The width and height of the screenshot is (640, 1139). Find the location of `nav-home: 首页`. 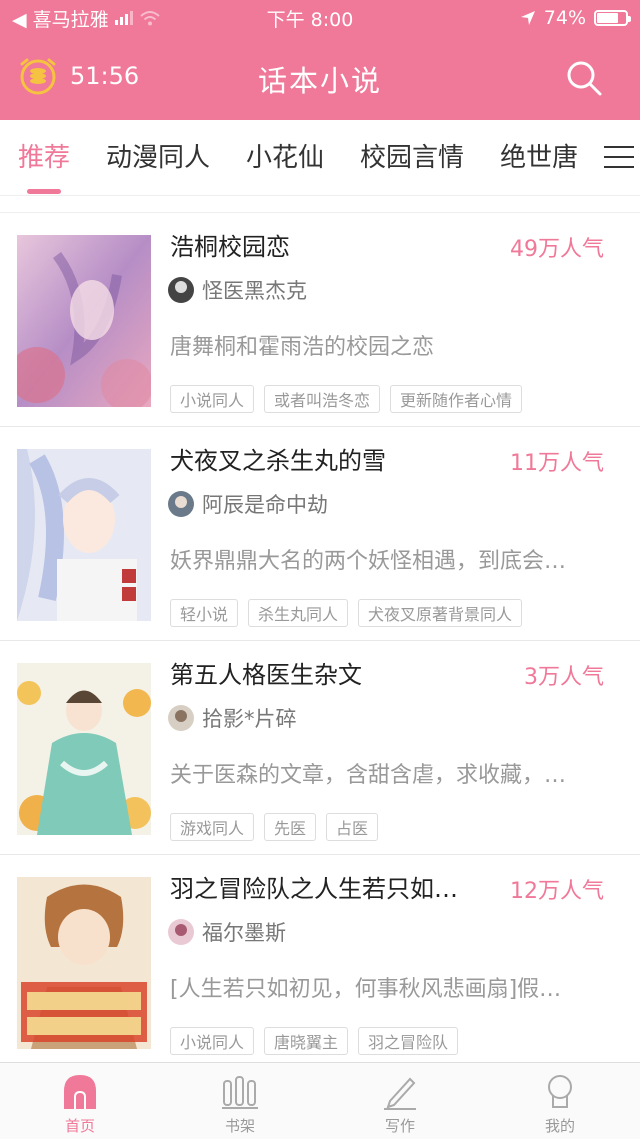

nav-home: 首页 is located at coordinates (80, 1101).